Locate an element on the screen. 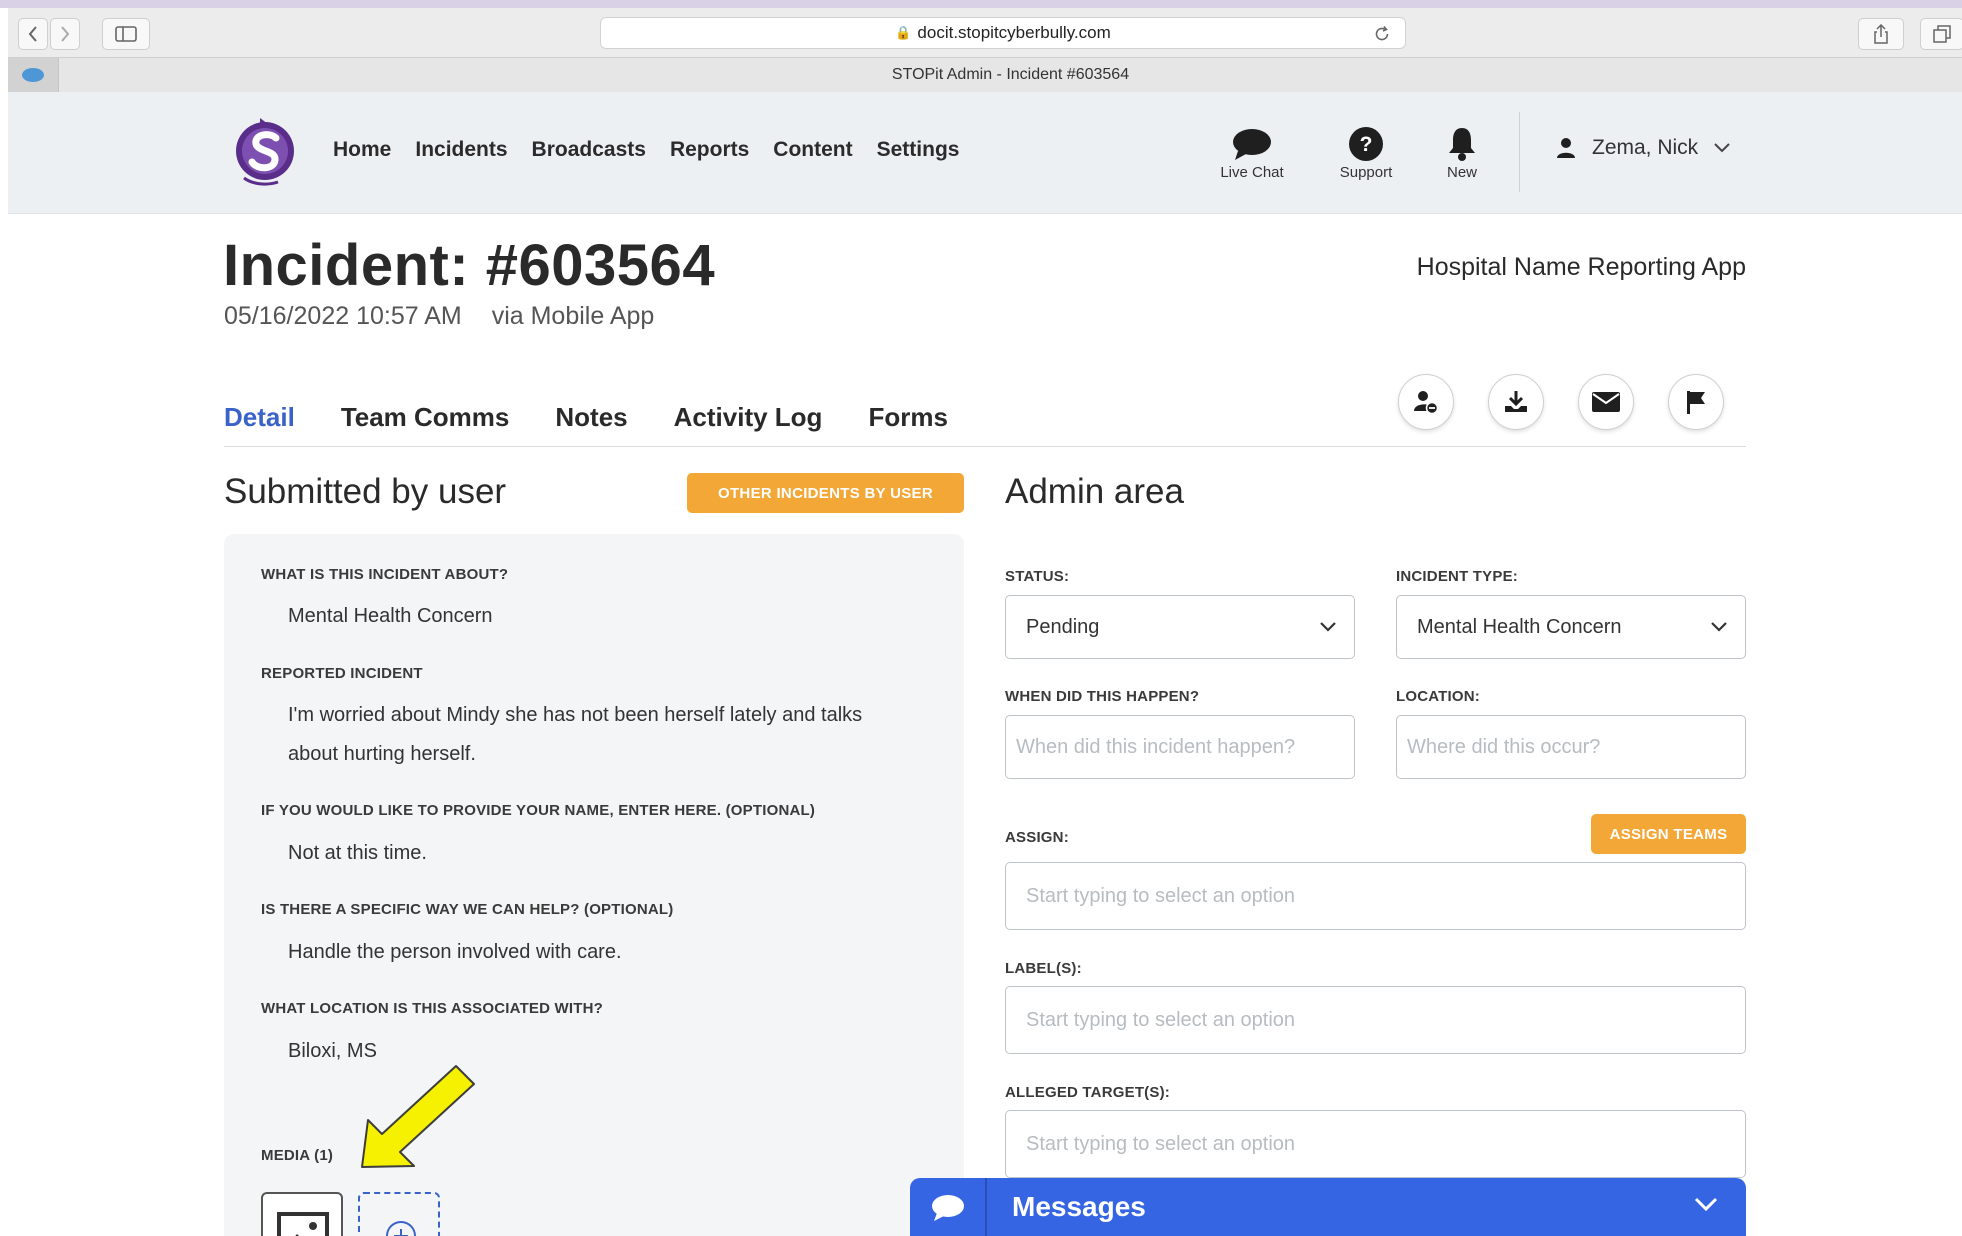 Image resolution: width=1962 pixels, height=1236 pixels. status-label: STATUS: is located at coordinates (1037, 576).